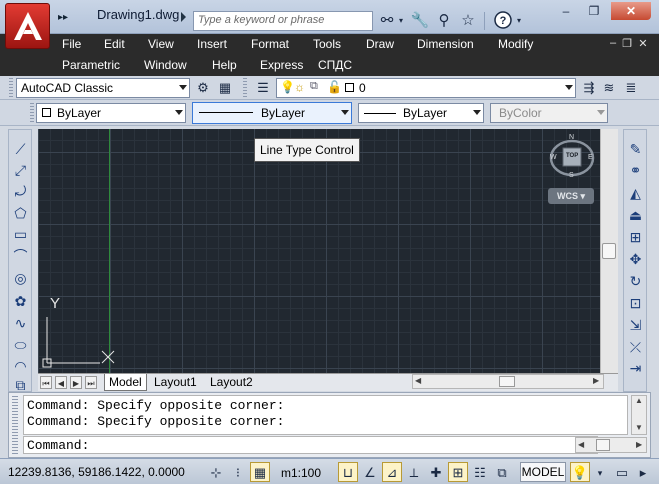 This screenshot has width=659, height=484. I want to click on model-space-button: MODEL, so click(543, 472).